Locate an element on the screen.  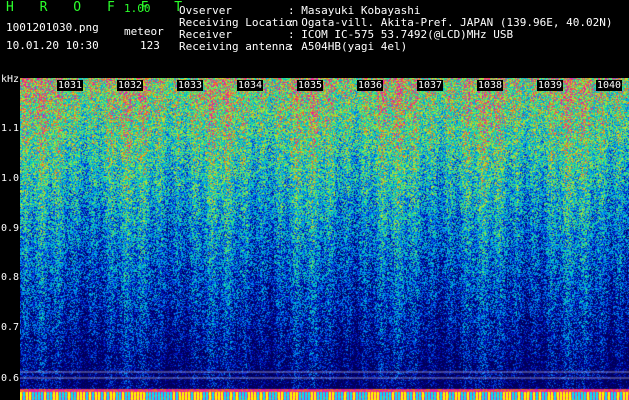
y-tick-label: 0.6 is located at coordinates (10, 378).